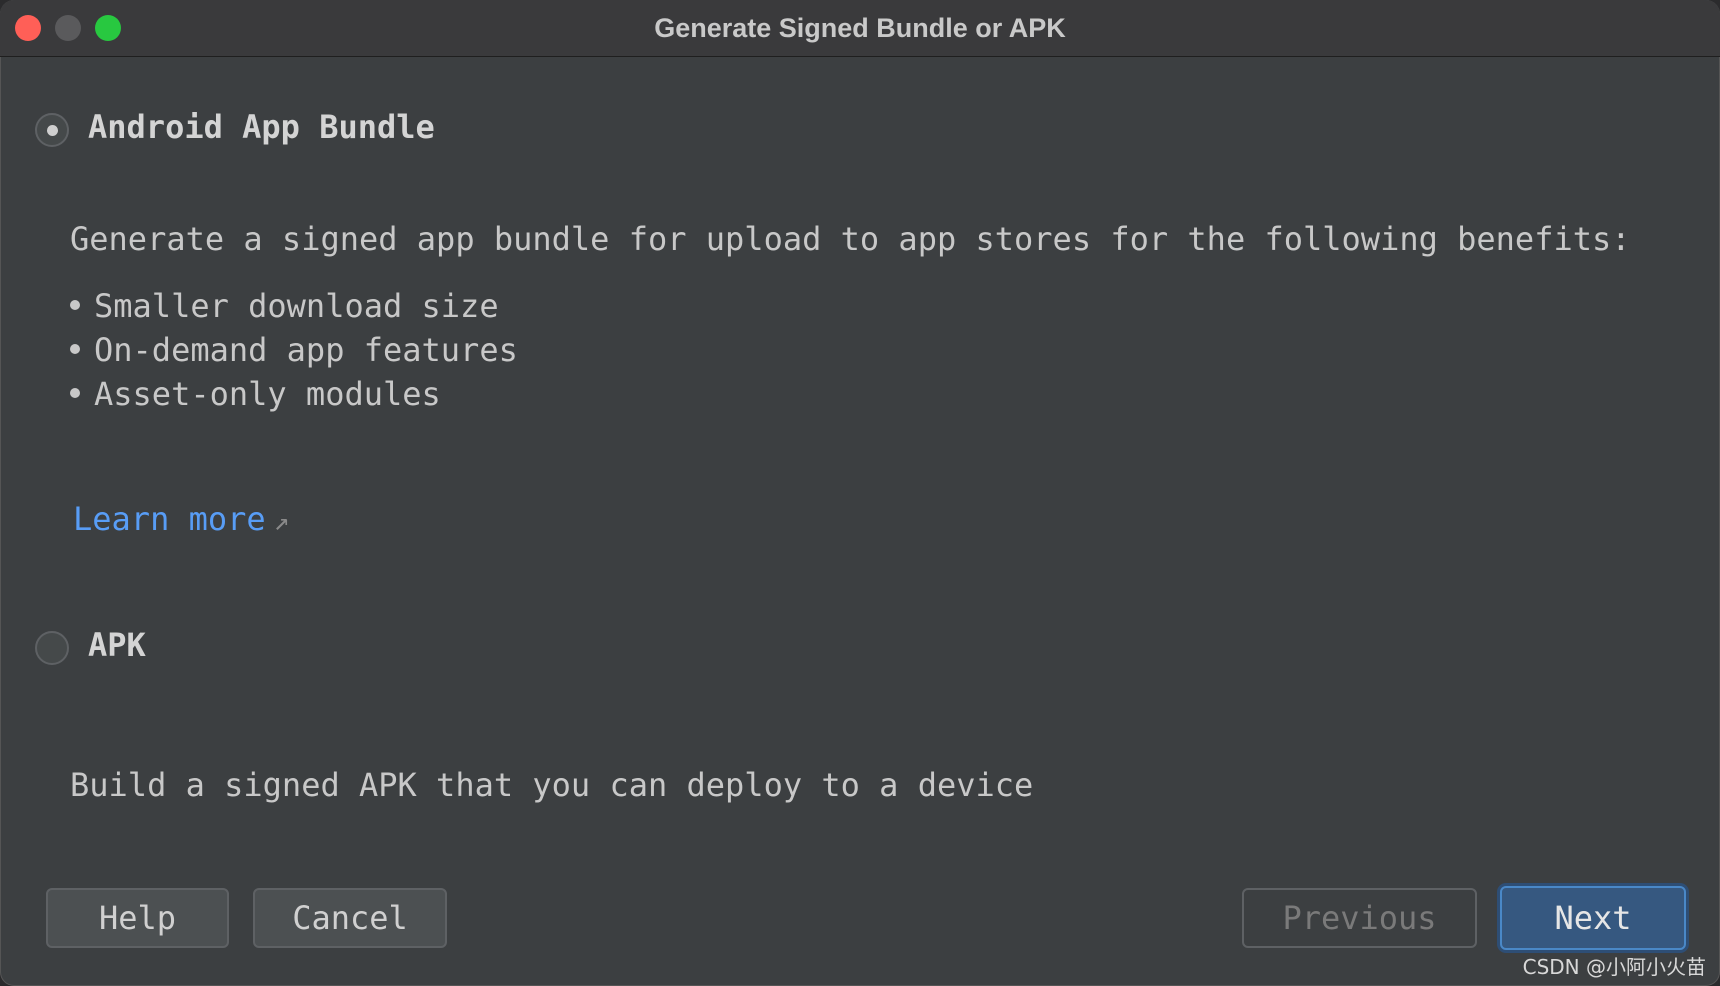  What do you see at coordinates (1359, 918) in the screenshot?
I see `previous-button: Previous` at bounding box center [1359, 918].